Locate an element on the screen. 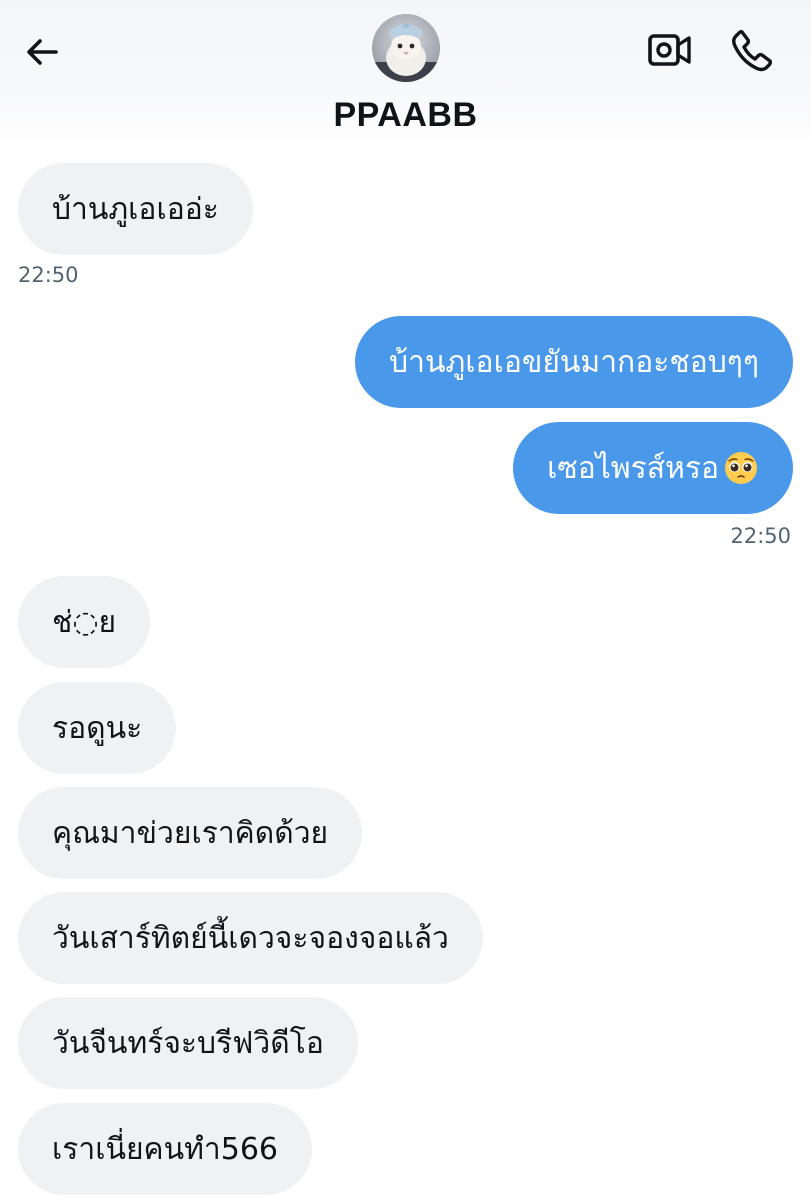  conversation-header: PPAABB is located at coordinates (405, 78).